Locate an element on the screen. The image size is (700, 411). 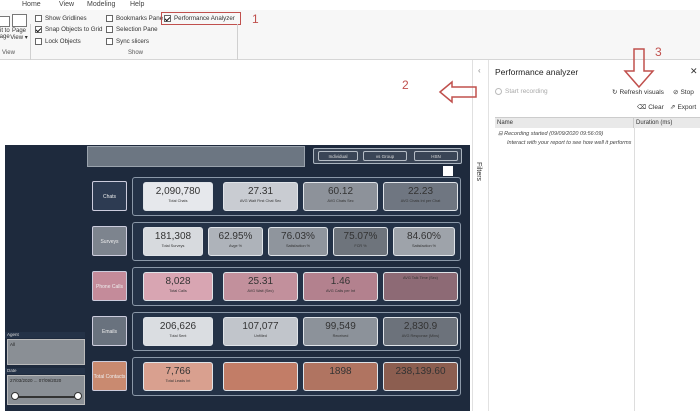
column-header-duration: Duration (ms) is located at coordinates (667, 123).